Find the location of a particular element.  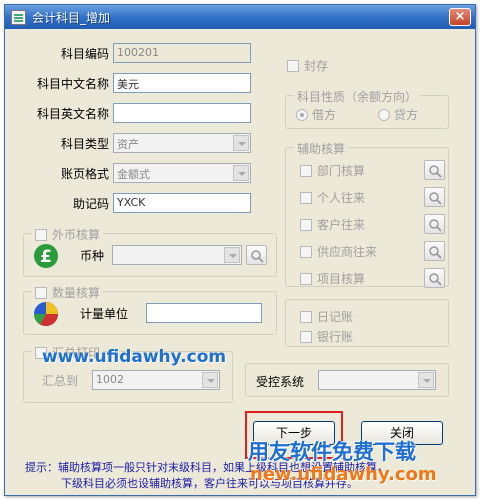

quantity-legend: 数量核算 is located at coordinates (68, 292).